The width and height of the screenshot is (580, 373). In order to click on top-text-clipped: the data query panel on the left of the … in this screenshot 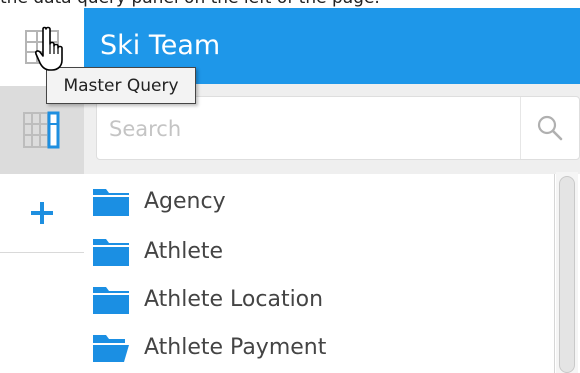, I will do `click(290, 4)`.